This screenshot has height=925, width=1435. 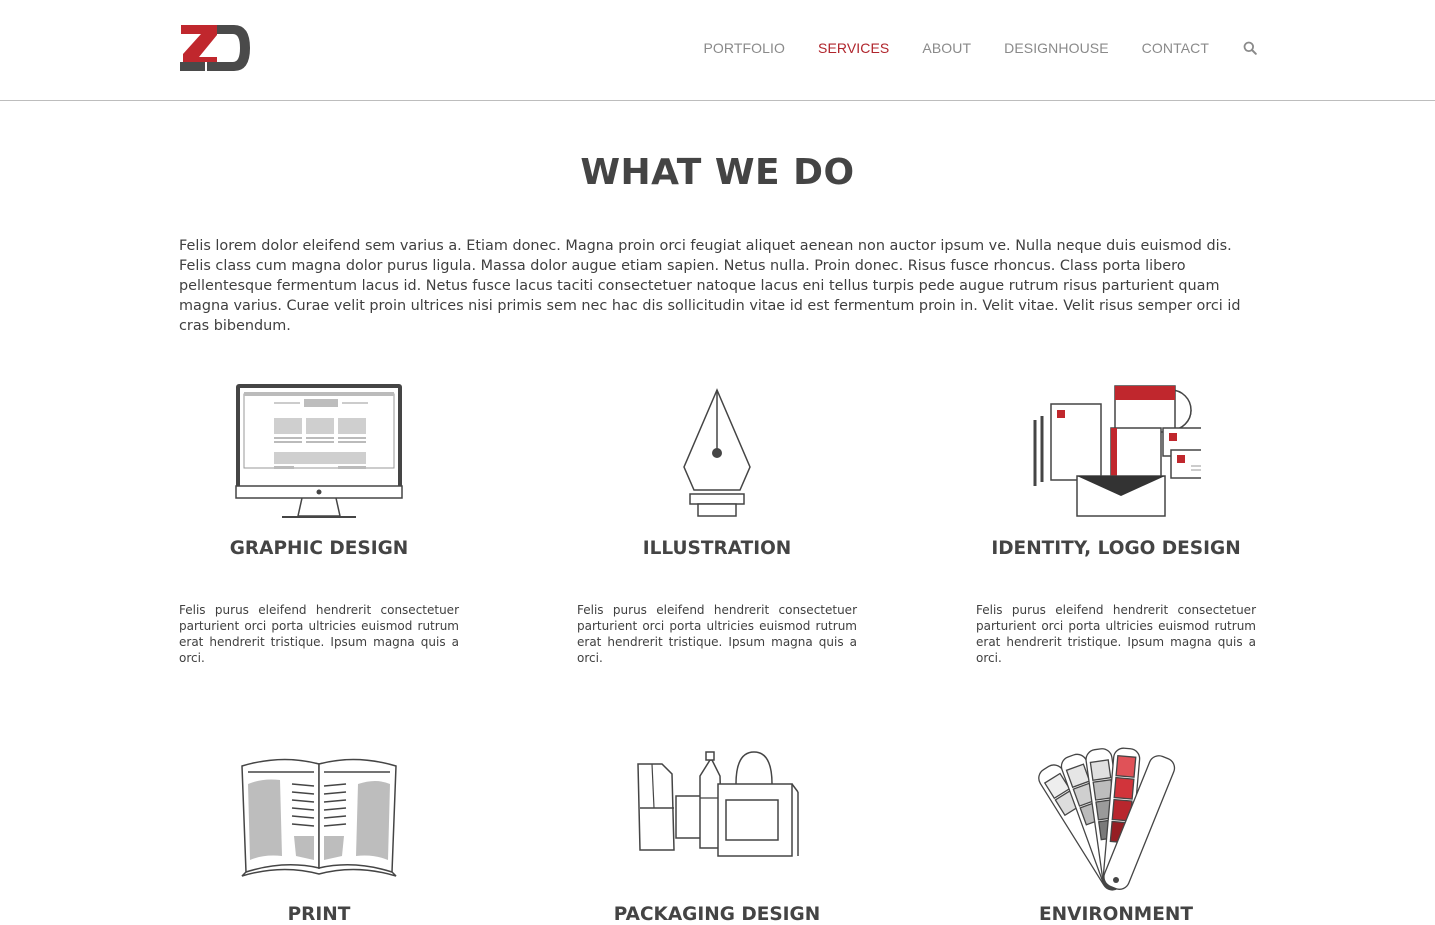 What do you see at coordinates (717, 452) in the screenshot?
I see `pen-nib-icon` at bounding box center [717, 452].